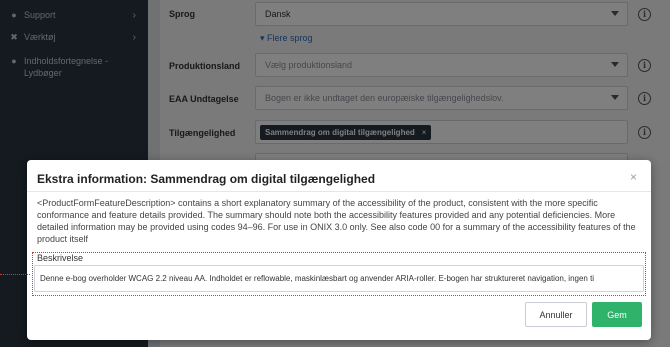  Describe the element at coordinates (556, 314) in the screenshot. I see `cancel-button: Annuller` at that location.